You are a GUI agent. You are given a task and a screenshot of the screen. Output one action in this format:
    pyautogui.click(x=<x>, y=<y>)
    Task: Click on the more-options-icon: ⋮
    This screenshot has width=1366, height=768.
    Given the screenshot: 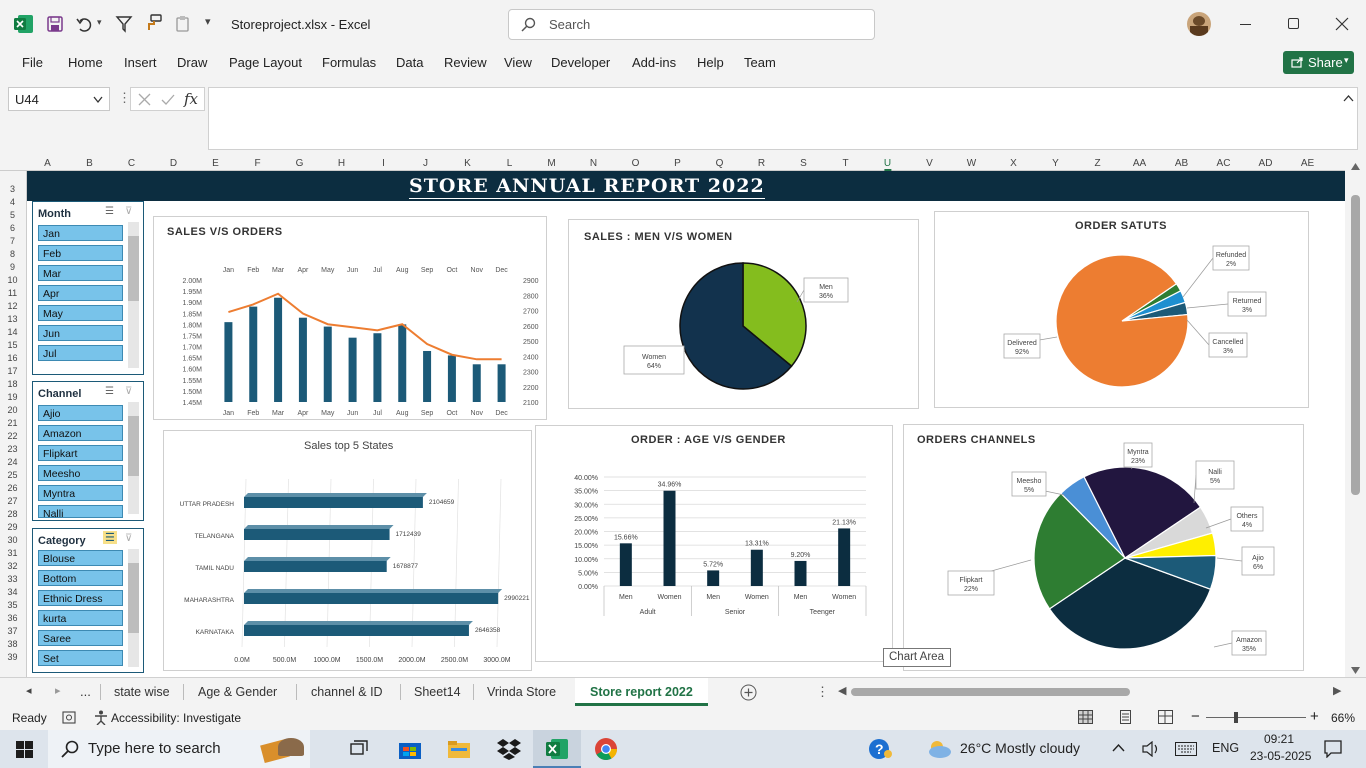 What is the action you would take?
    pyautogui.click(x=822, y=692)
    